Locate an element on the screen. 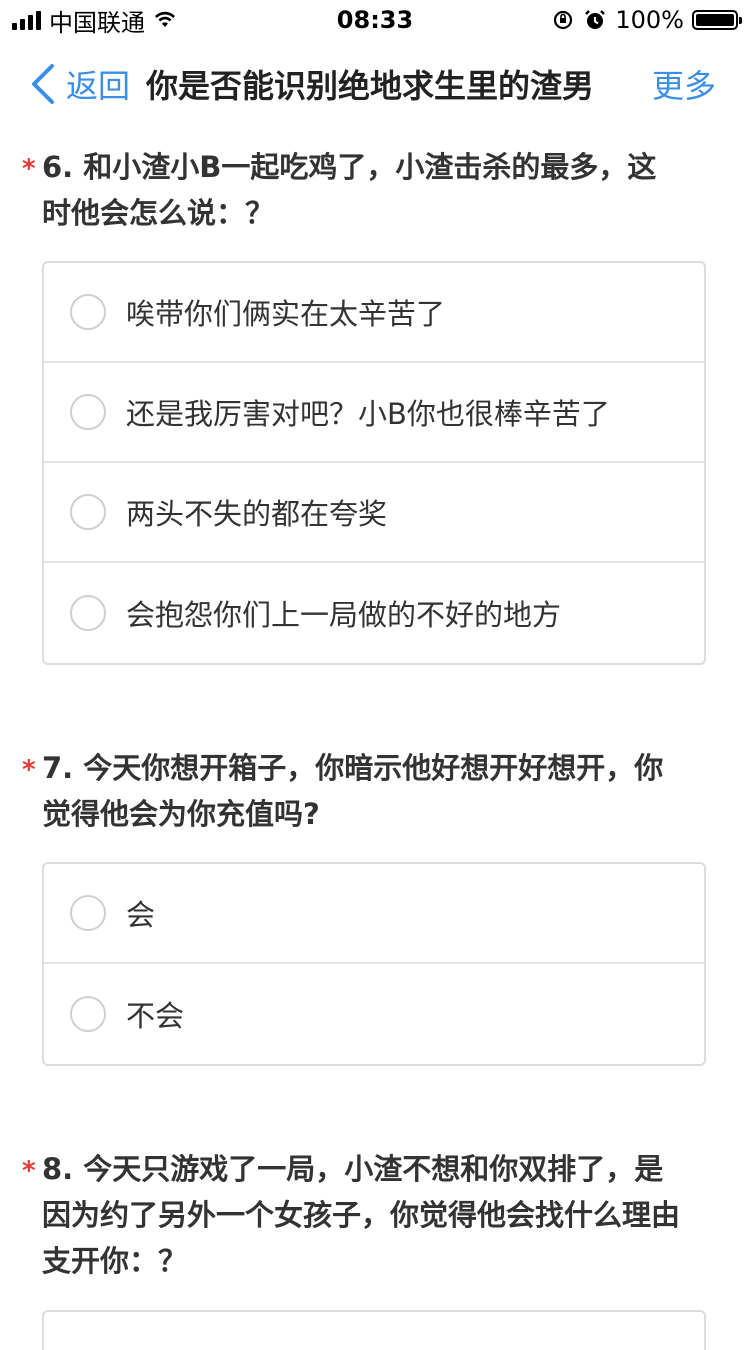 This screenshot has height=1350, width=750. status-bar: 中国联通 08:33 100% is located at coordinates (375, 20).